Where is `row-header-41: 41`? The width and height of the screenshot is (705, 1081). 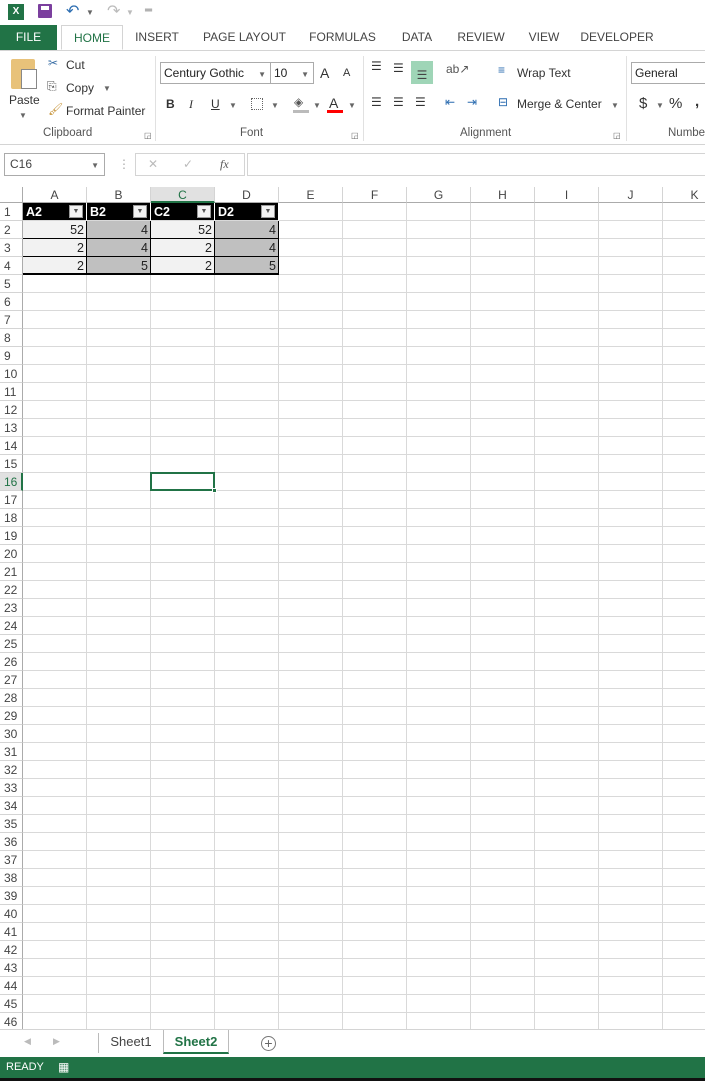
row-header-41: 41 is located at coordinates (11, 932).